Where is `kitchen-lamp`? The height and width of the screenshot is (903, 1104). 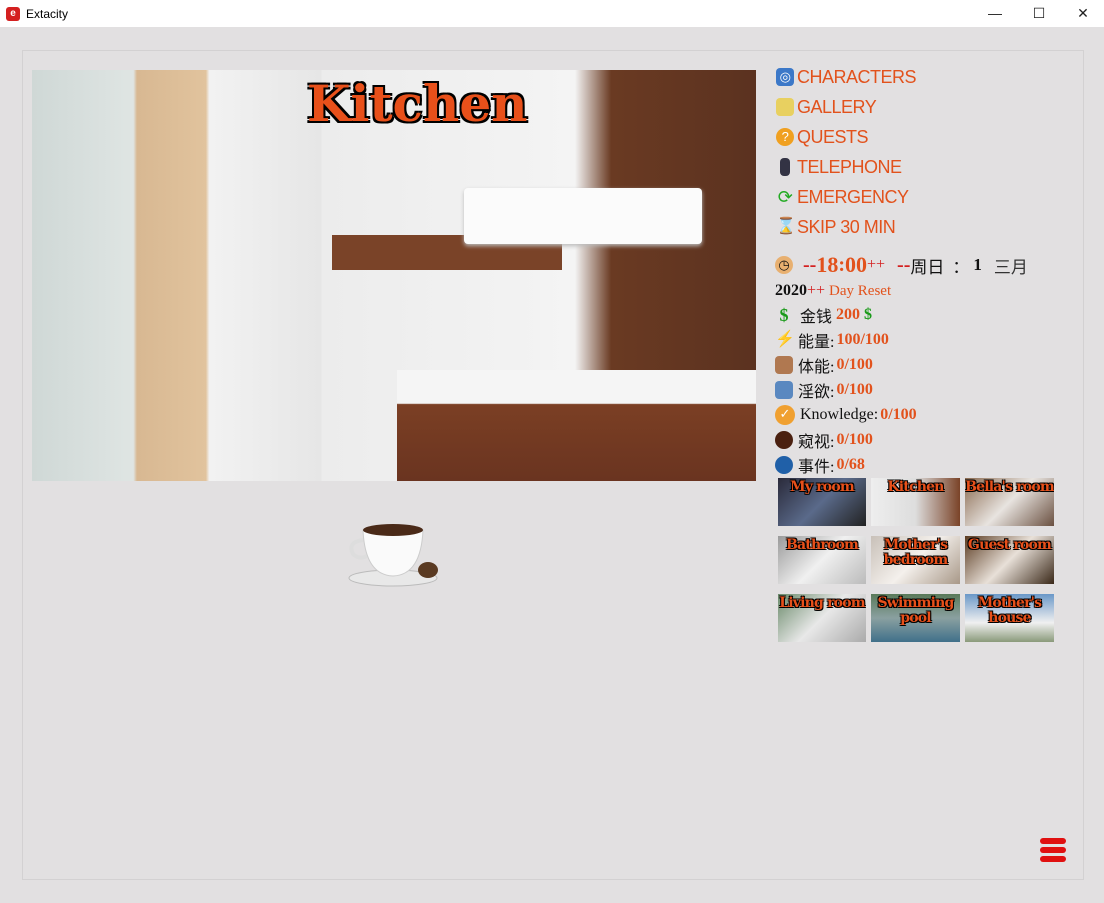 kitchen-lamp is located at coordinates (583, 216).